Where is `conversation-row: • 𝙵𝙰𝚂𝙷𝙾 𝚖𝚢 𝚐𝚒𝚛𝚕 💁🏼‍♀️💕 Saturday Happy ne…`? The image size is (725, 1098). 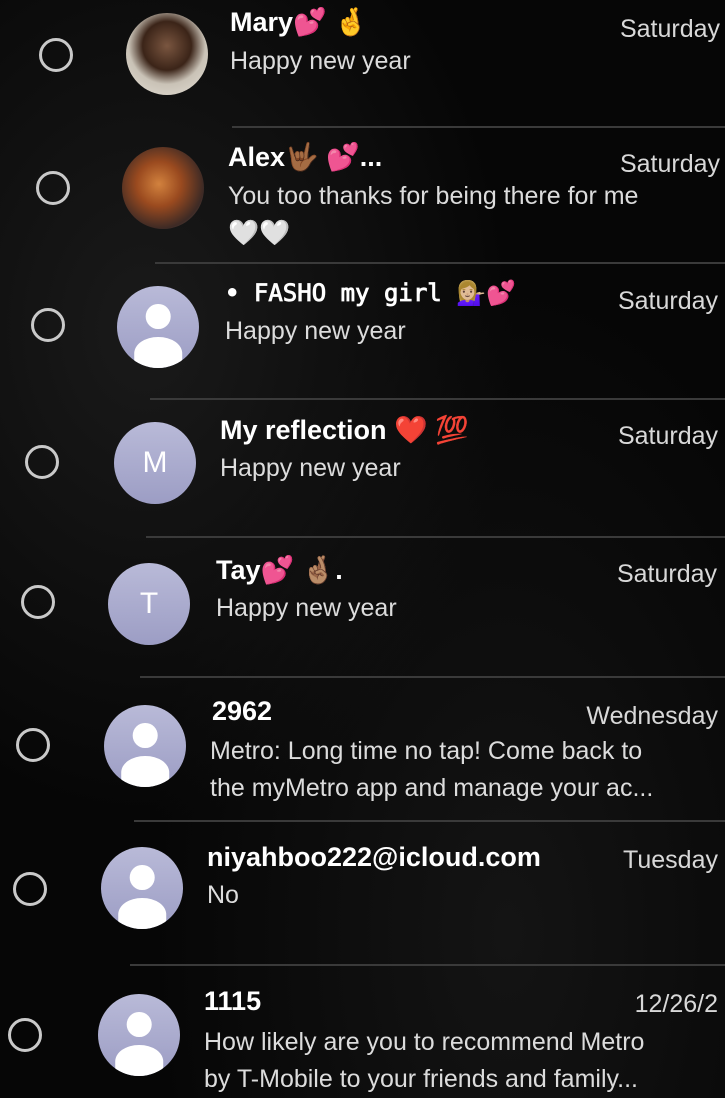
conversation-row: • 𝙵𝙰𝚂𝙷𝙾 𝚖𝚢 𝚐𝚒𝚛𝚕 💁🏼‍♀️💕 Saturday Happy ne… is located at coordinates (362, 330).